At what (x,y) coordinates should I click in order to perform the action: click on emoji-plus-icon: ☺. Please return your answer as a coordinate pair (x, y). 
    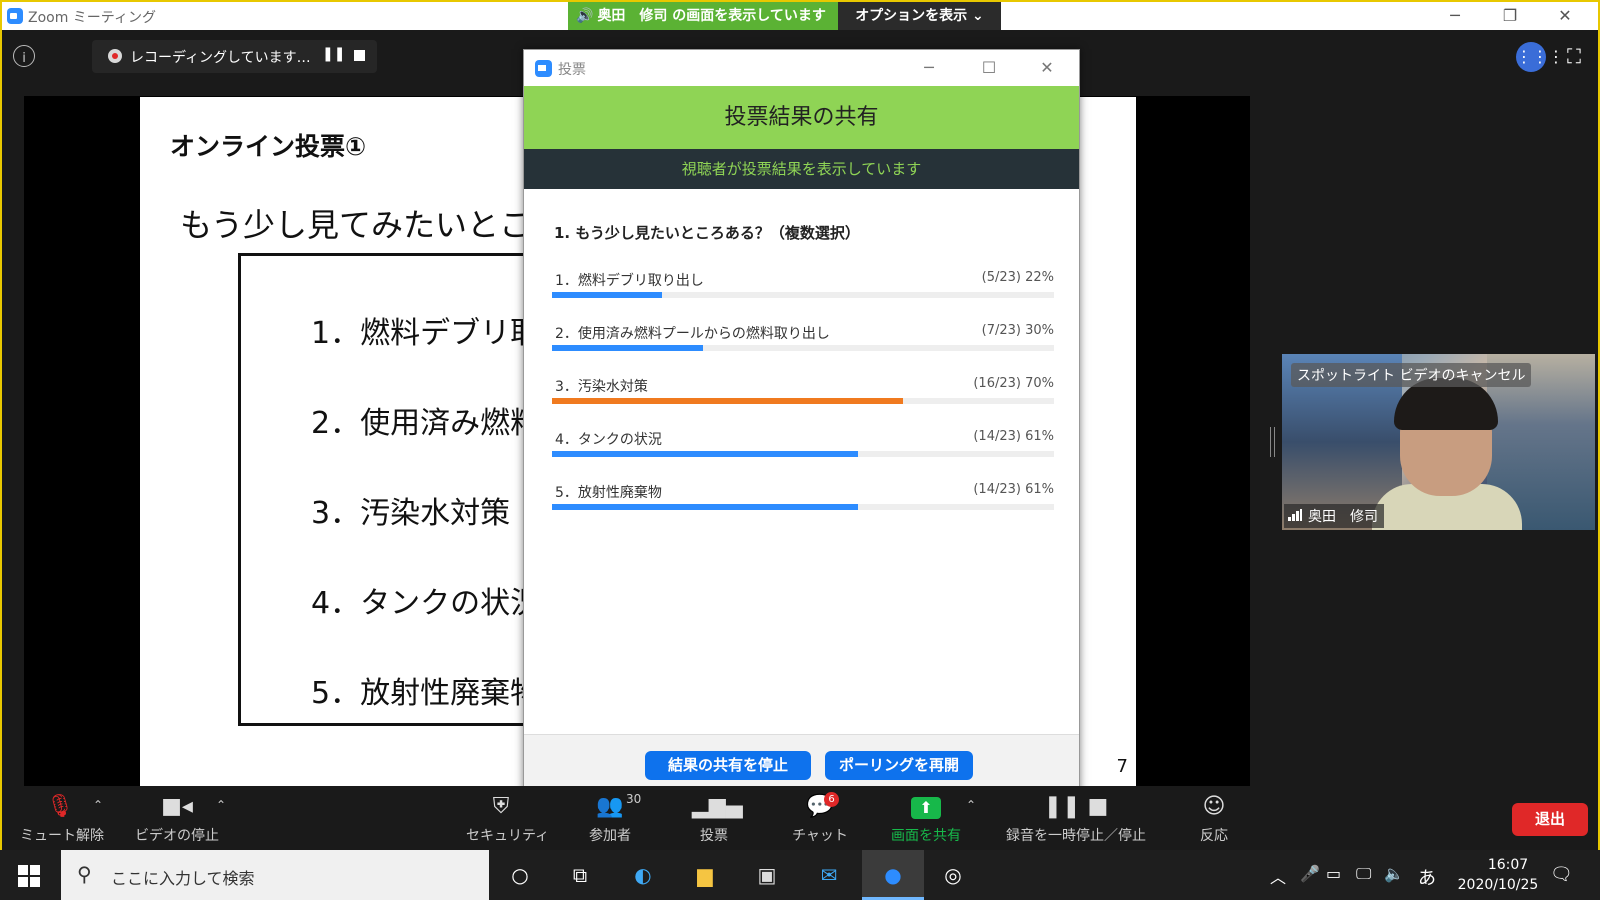
    Looking at the image, I should click on (1214, 806).